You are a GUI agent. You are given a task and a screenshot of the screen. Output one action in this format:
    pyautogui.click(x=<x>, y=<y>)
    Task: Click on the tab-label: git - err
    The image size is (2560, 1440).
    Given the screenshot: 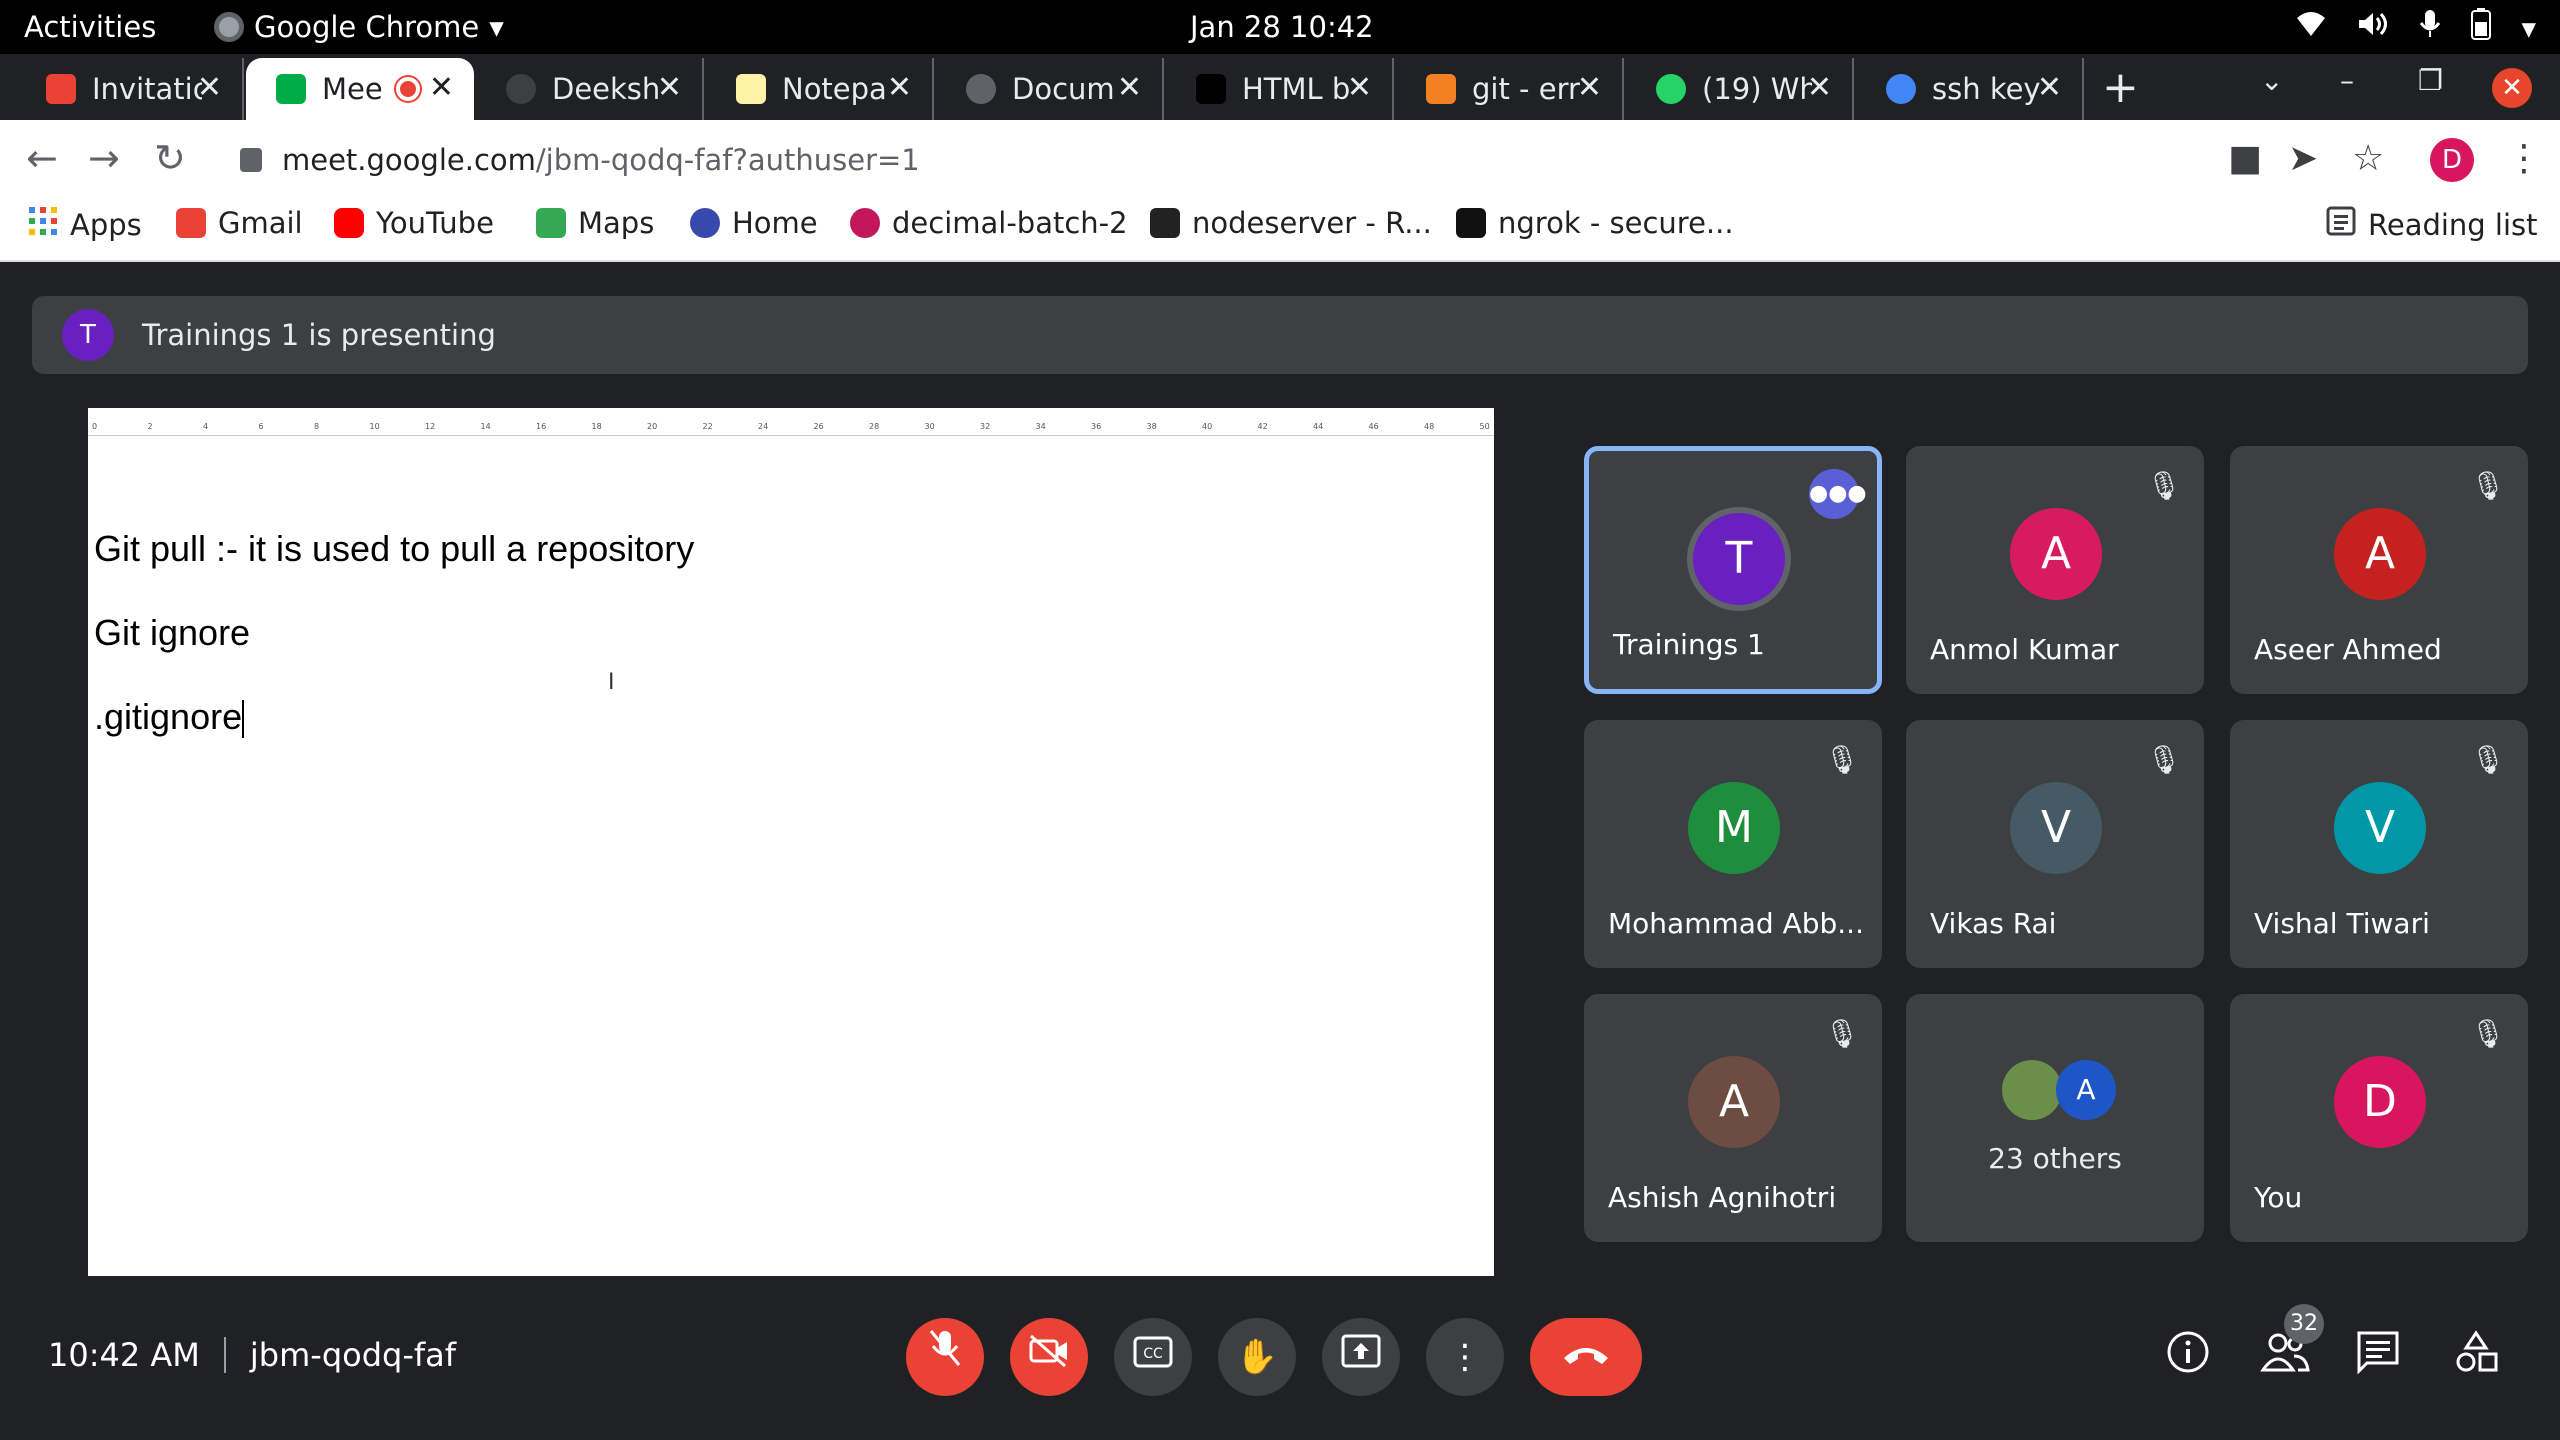 What is the action you would take?
    pyautogui.click(x=1526, y=89)
    